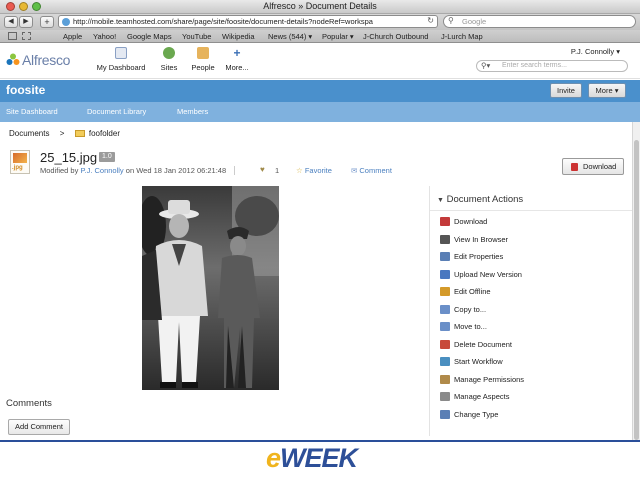 This screenshot has width=640, height=480. I want to click on document-name: 25_15.jpg, so click(69, 157).